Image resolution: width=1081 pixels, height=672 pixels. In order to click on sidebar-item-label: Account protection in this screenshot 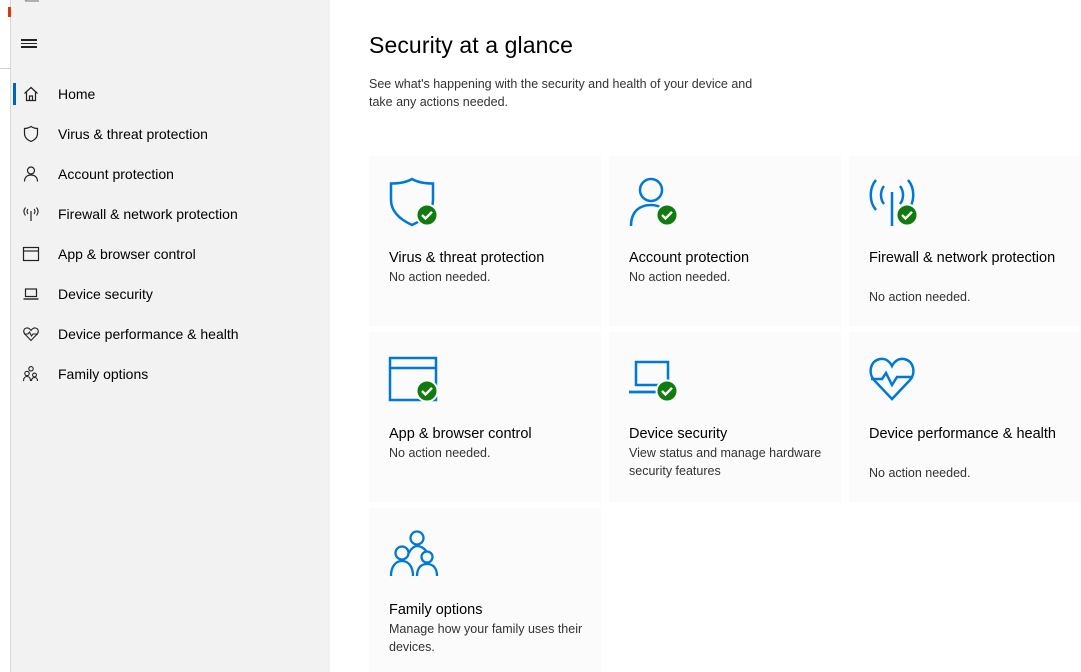, I will do `click(116, 174)`.